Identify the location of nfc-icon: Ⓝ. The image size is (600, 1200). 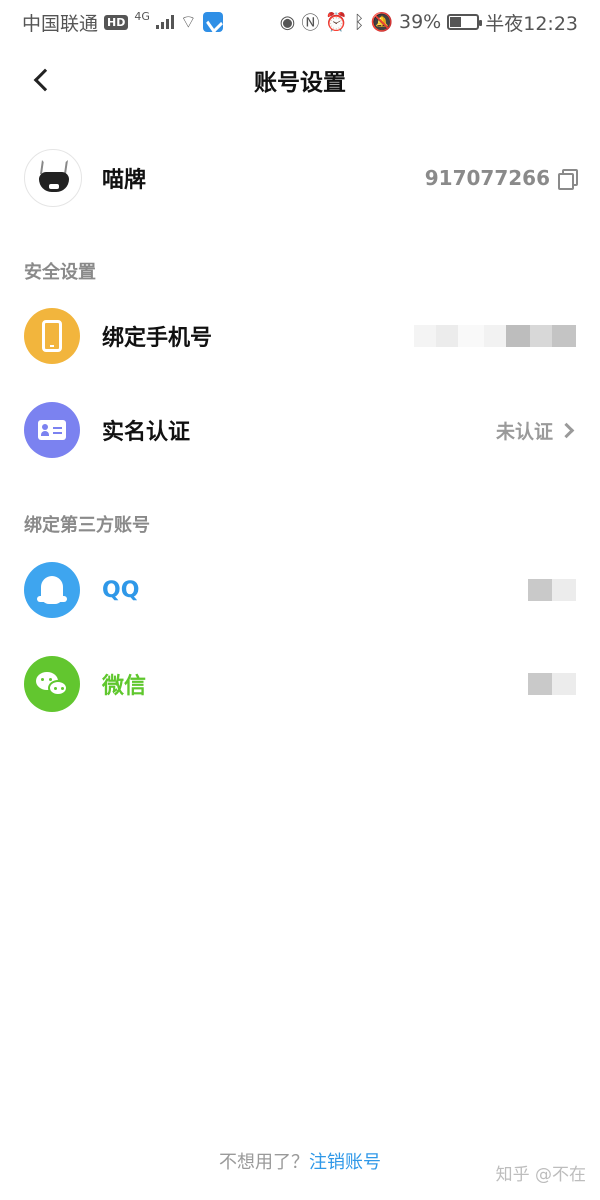
(310, 23).